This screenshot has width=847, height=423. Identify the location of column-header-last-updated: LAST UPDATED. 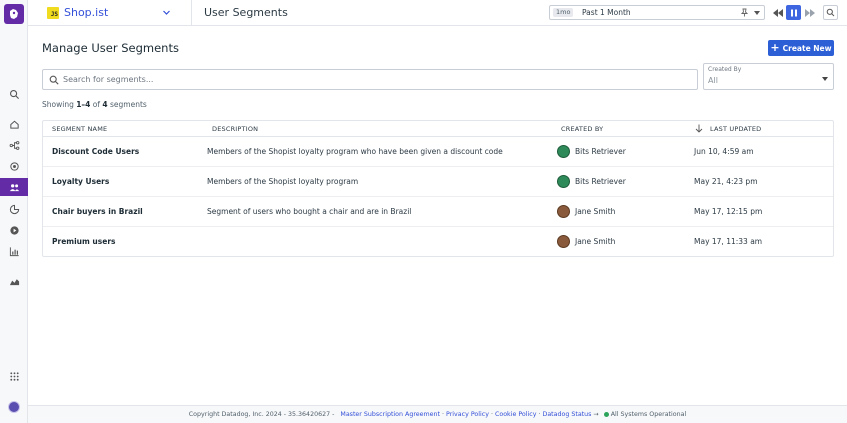
(735, 129).